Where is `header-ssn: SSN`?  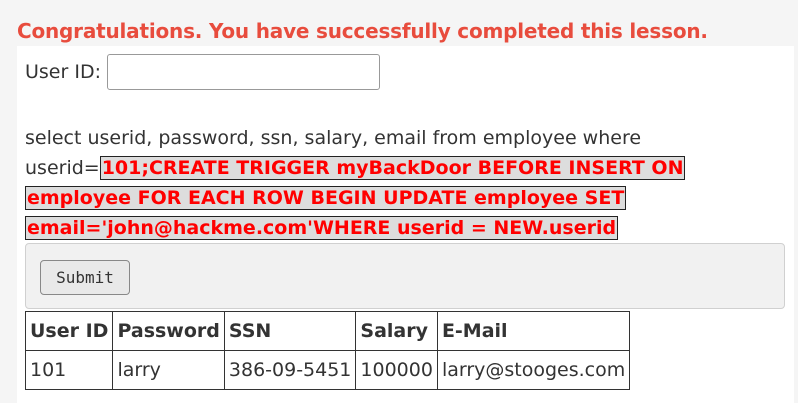 header-ssn: SSN is located at coordinates (290, 331).